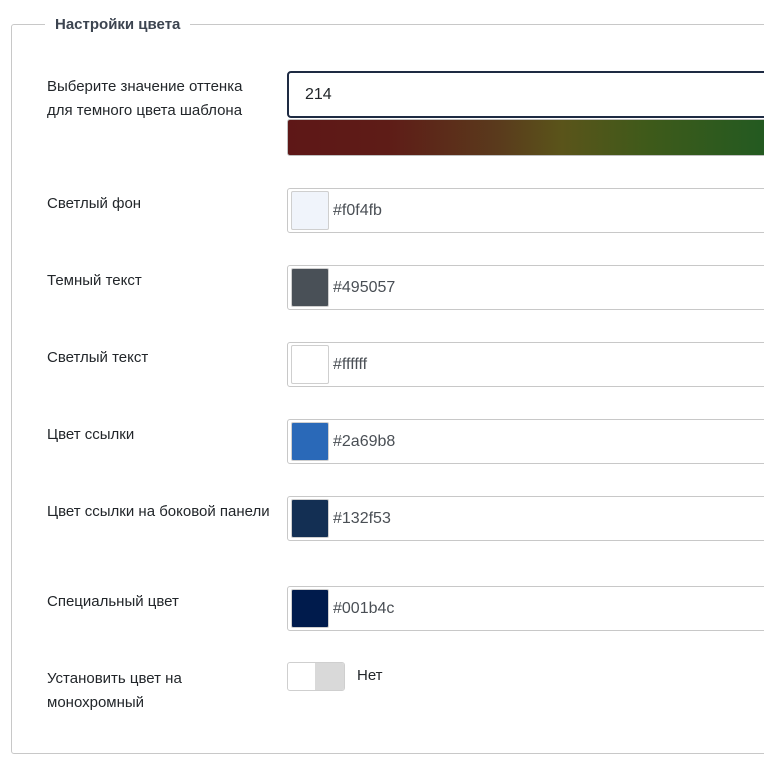 Image resolution: width=764 pixels, height=783 pixels. Describe the element at coordinates (525, 608) in the screenshot. I see `special-color-input: #001b4c` at that location.